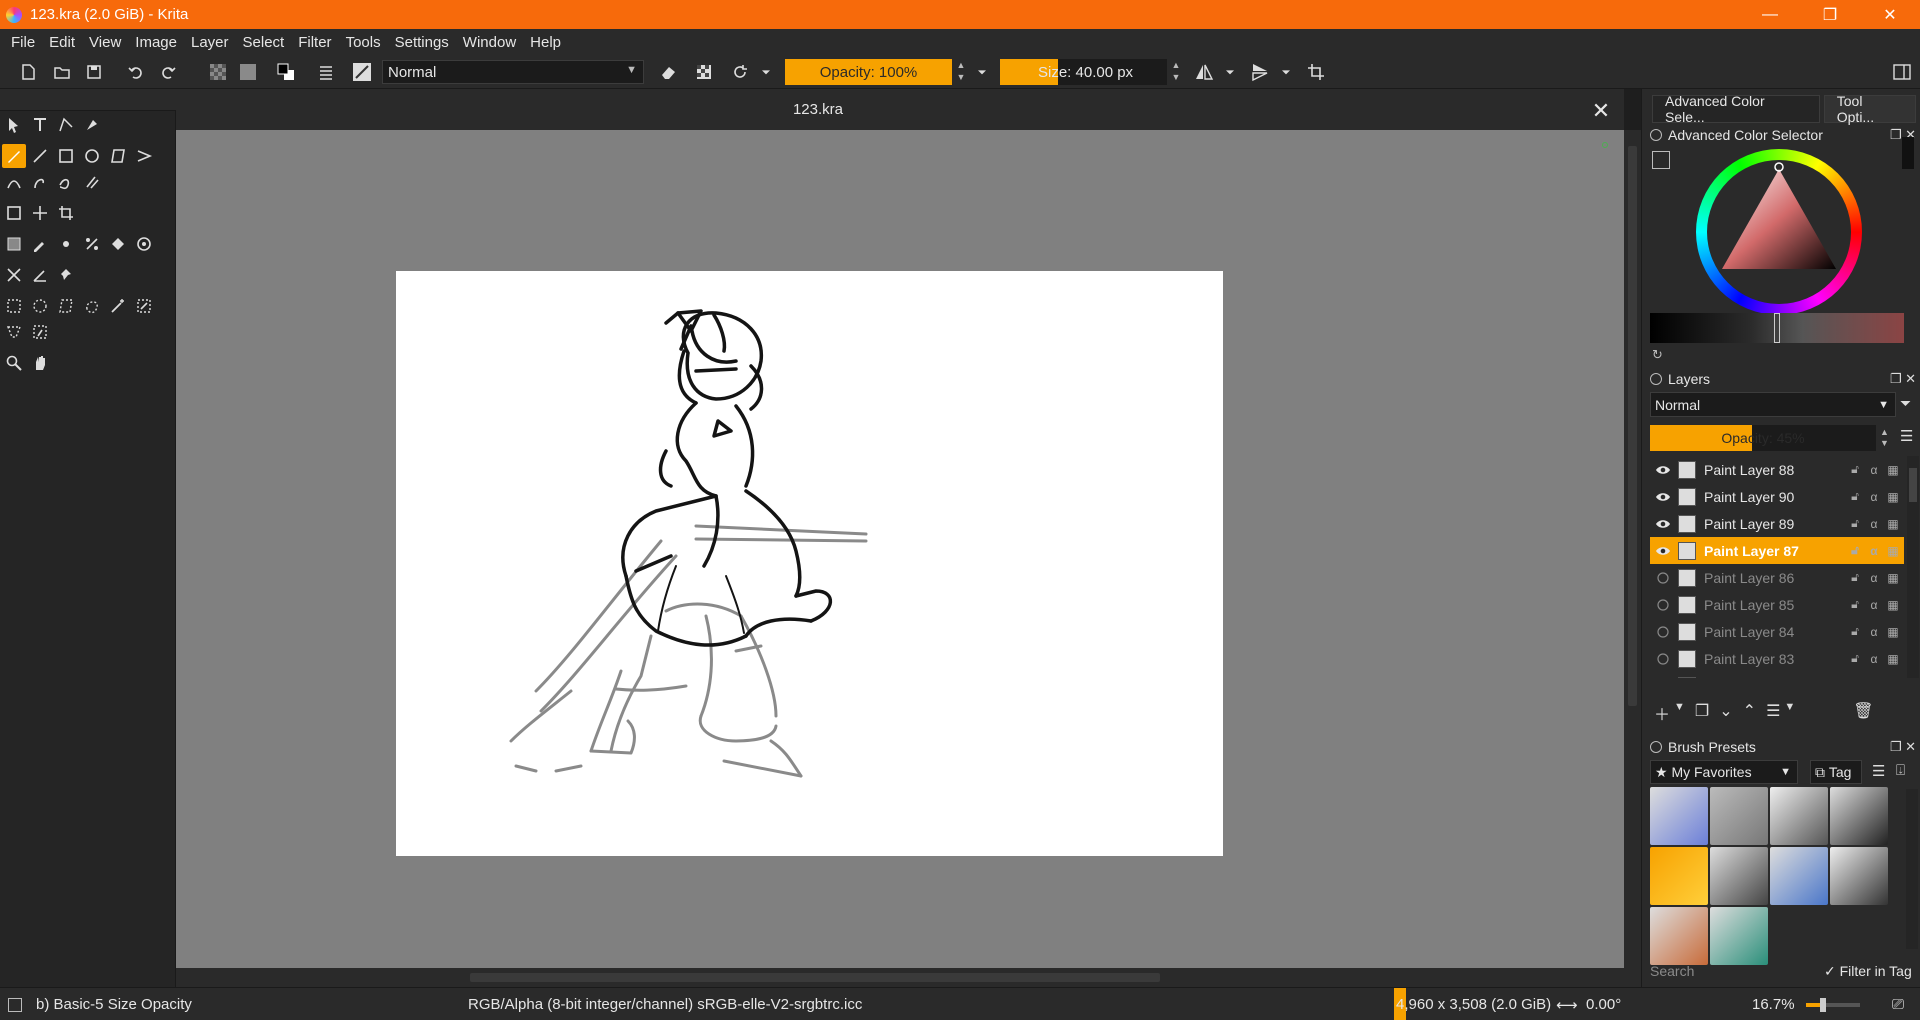  What do you see at coordinates (66, 306) in the screenshot?
I see `polygon-select-icon` at bounding box center [66, 306].